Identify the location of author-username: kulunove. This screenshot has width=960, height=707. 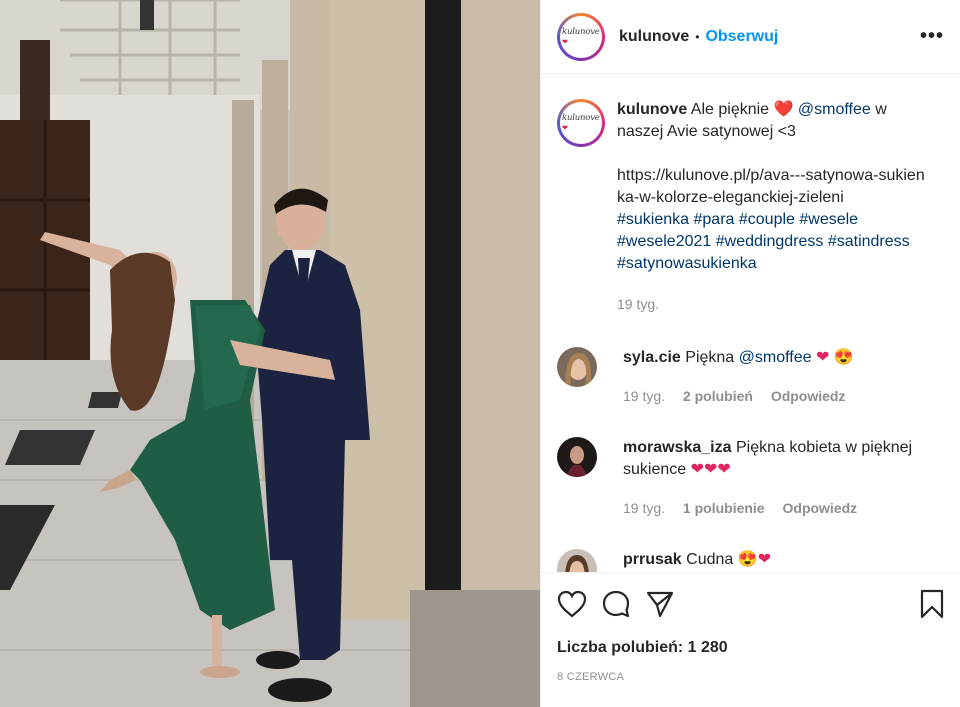
(654, 37).